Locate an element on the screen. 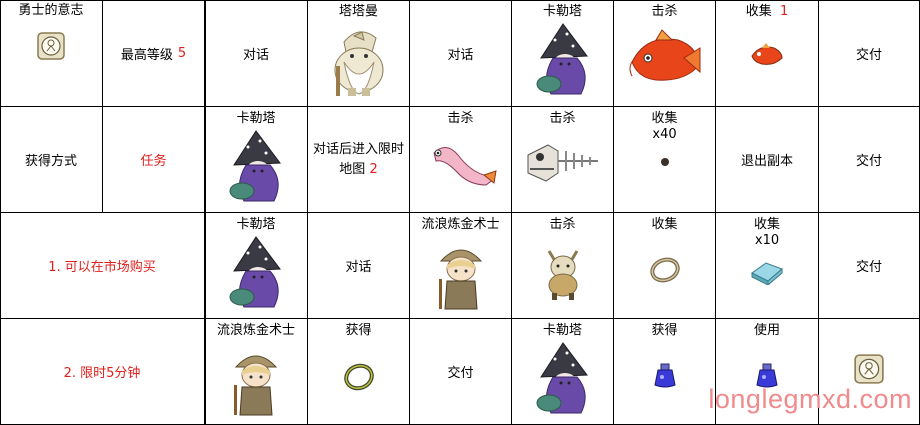 The height and width of the screenshot is (425, 920). watermark: longlegmxd.com is located at coordinates (810, 399).